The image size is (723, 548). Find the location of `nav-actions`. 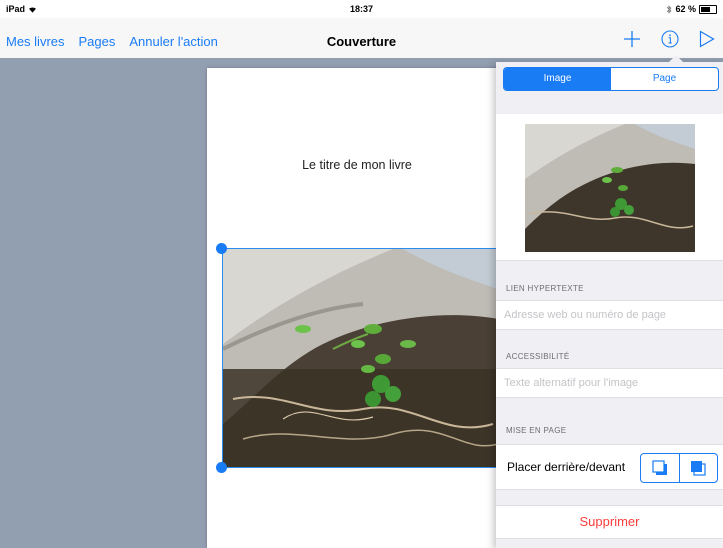

nav-actions is located at coordinates (669, 39).